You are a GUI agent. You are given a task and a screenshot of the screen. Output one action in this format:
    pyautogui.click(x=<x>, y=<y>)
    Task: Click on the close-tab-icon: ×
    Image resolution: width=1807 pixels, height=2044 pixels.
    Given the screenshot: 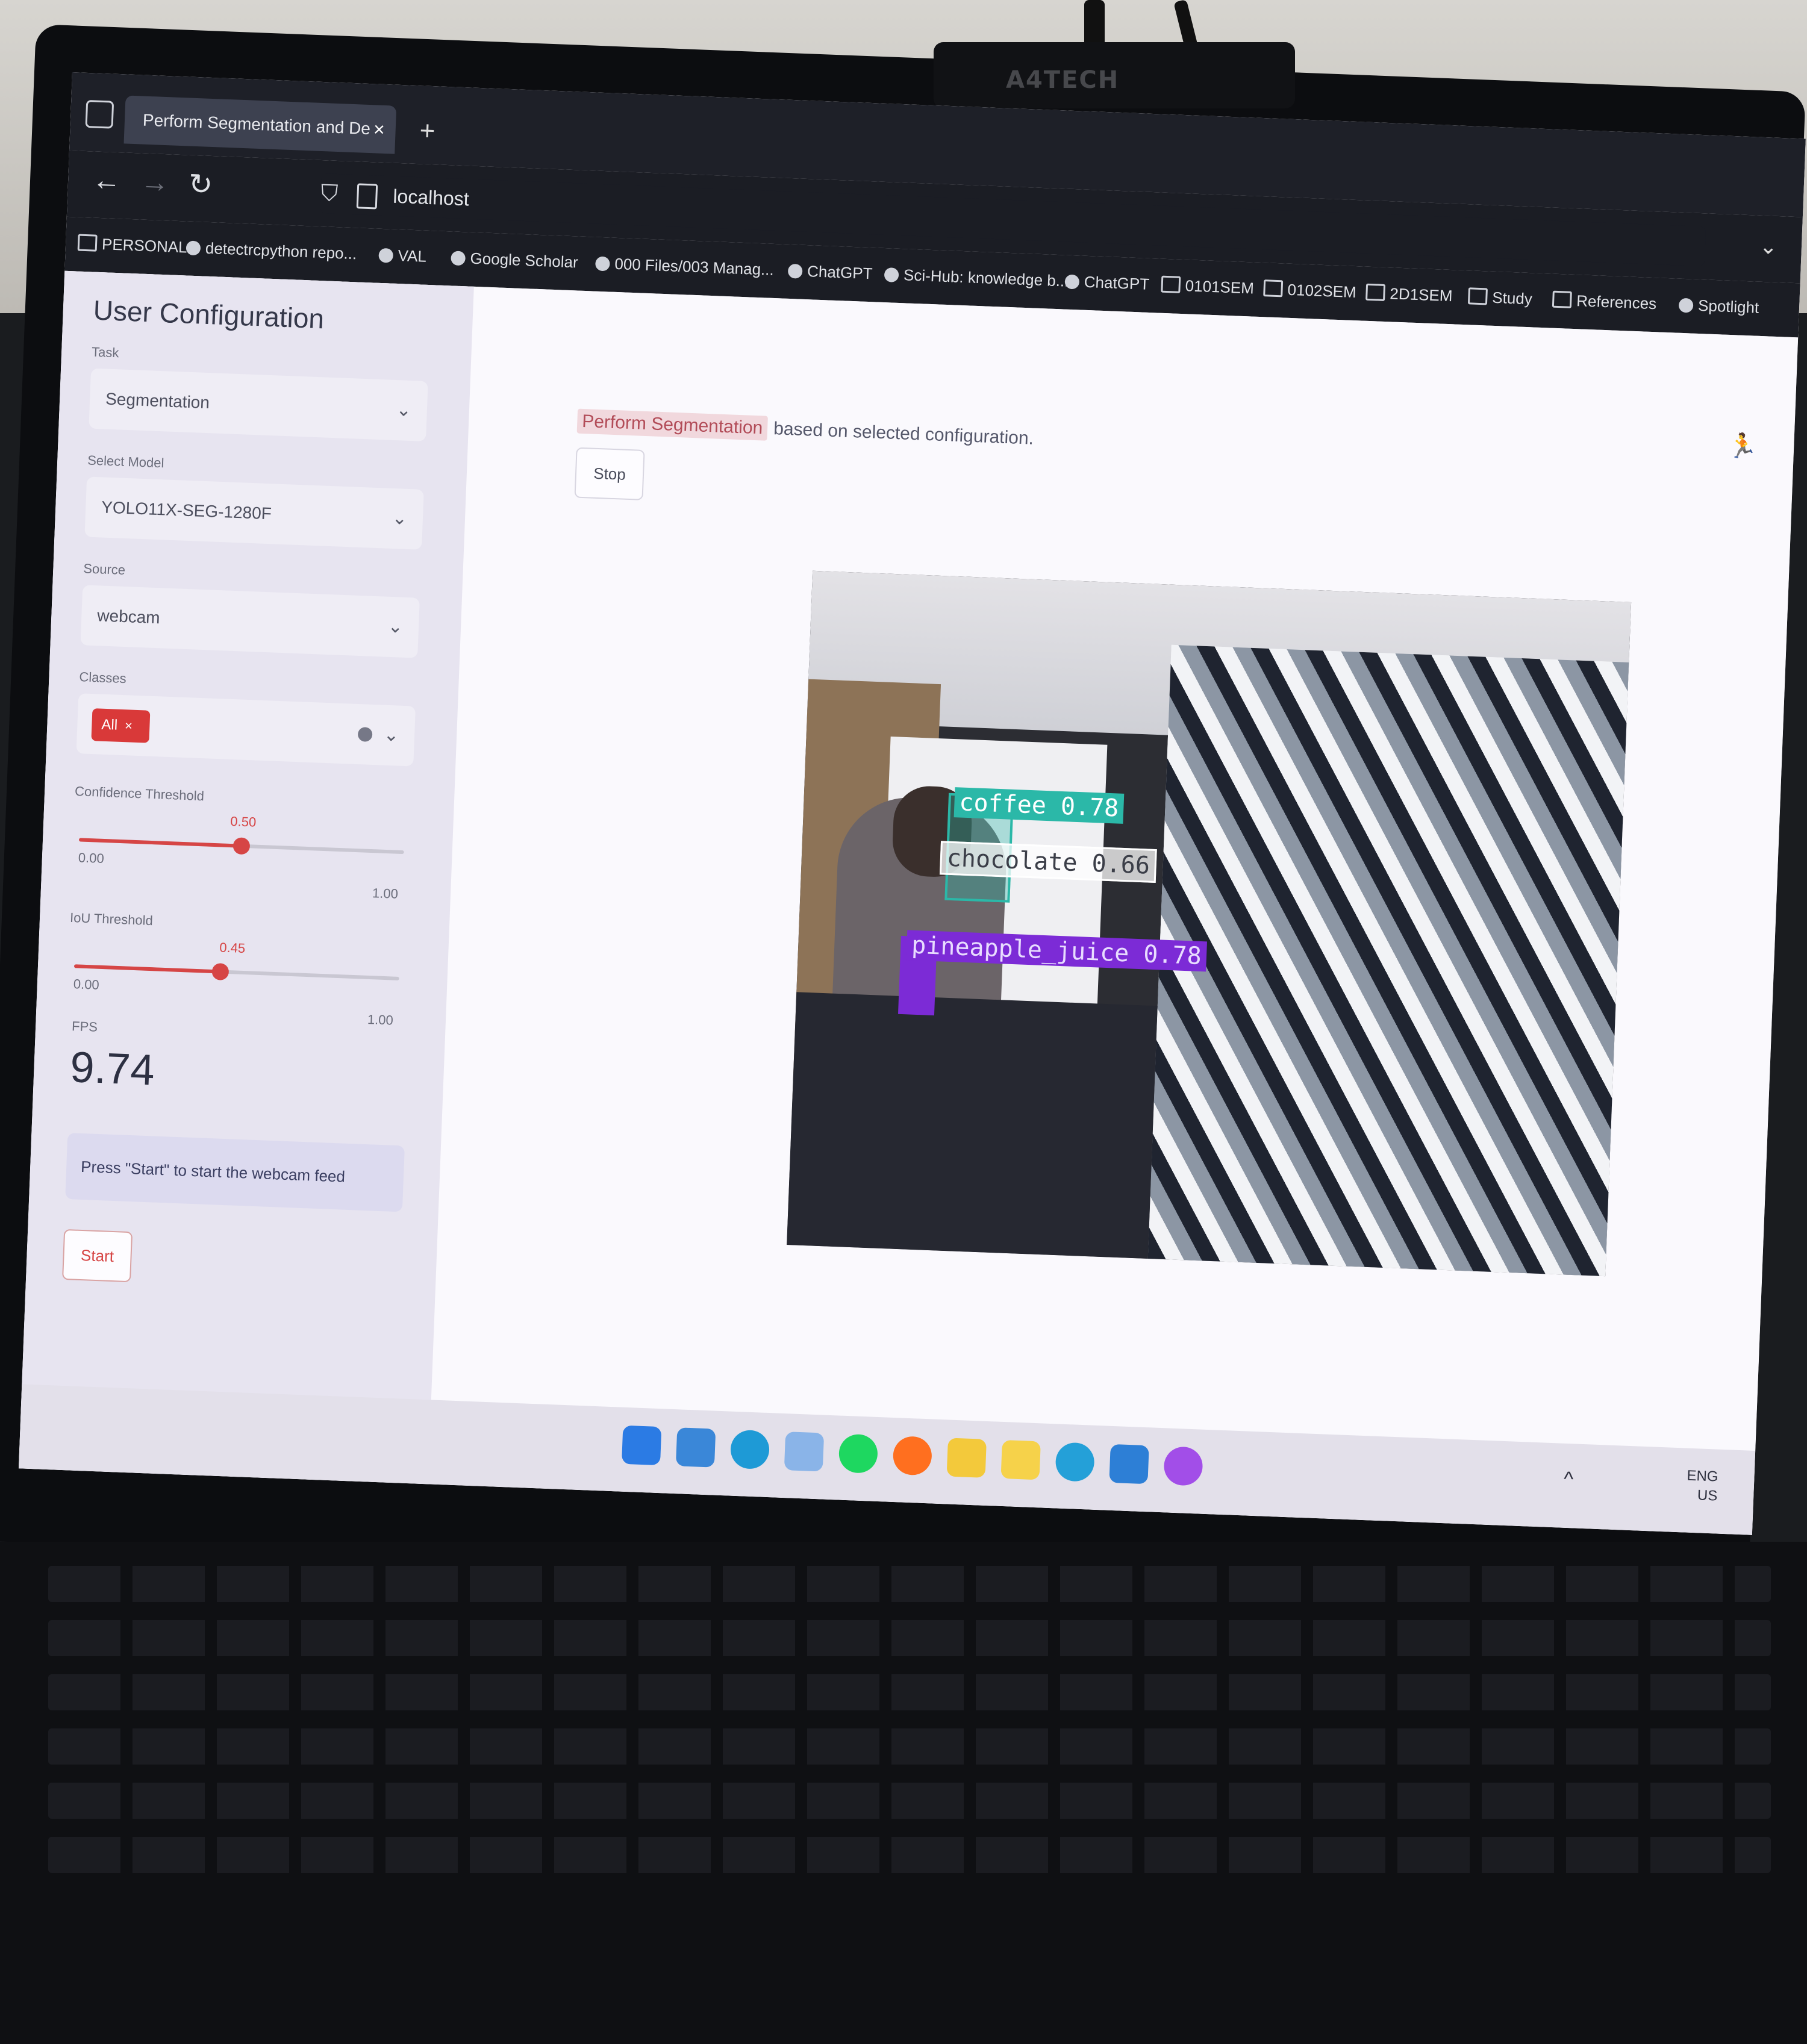 What is the action you would take?
    pyautogui.click(x=380, y=129)
    